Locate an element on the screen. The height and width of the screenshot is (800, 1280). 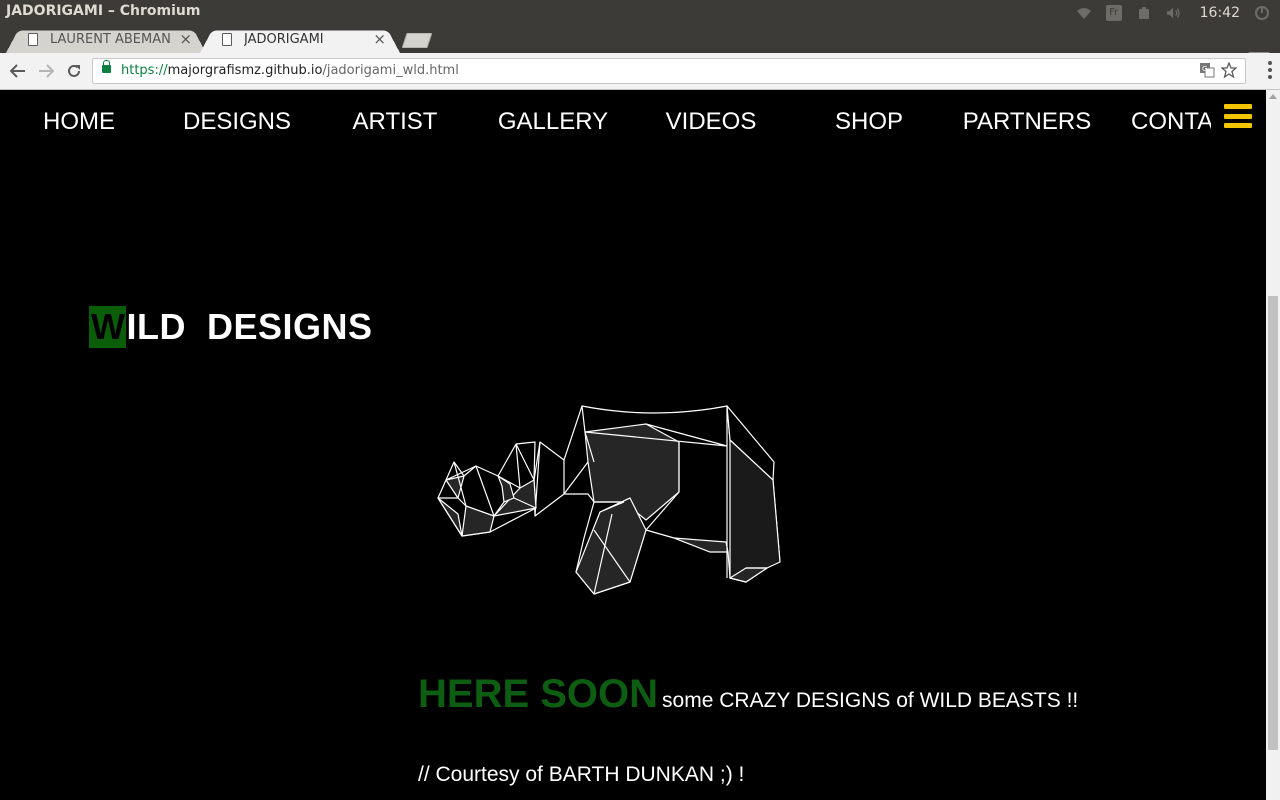
bookmark-star-icon is located at coordinates (1229, 71).